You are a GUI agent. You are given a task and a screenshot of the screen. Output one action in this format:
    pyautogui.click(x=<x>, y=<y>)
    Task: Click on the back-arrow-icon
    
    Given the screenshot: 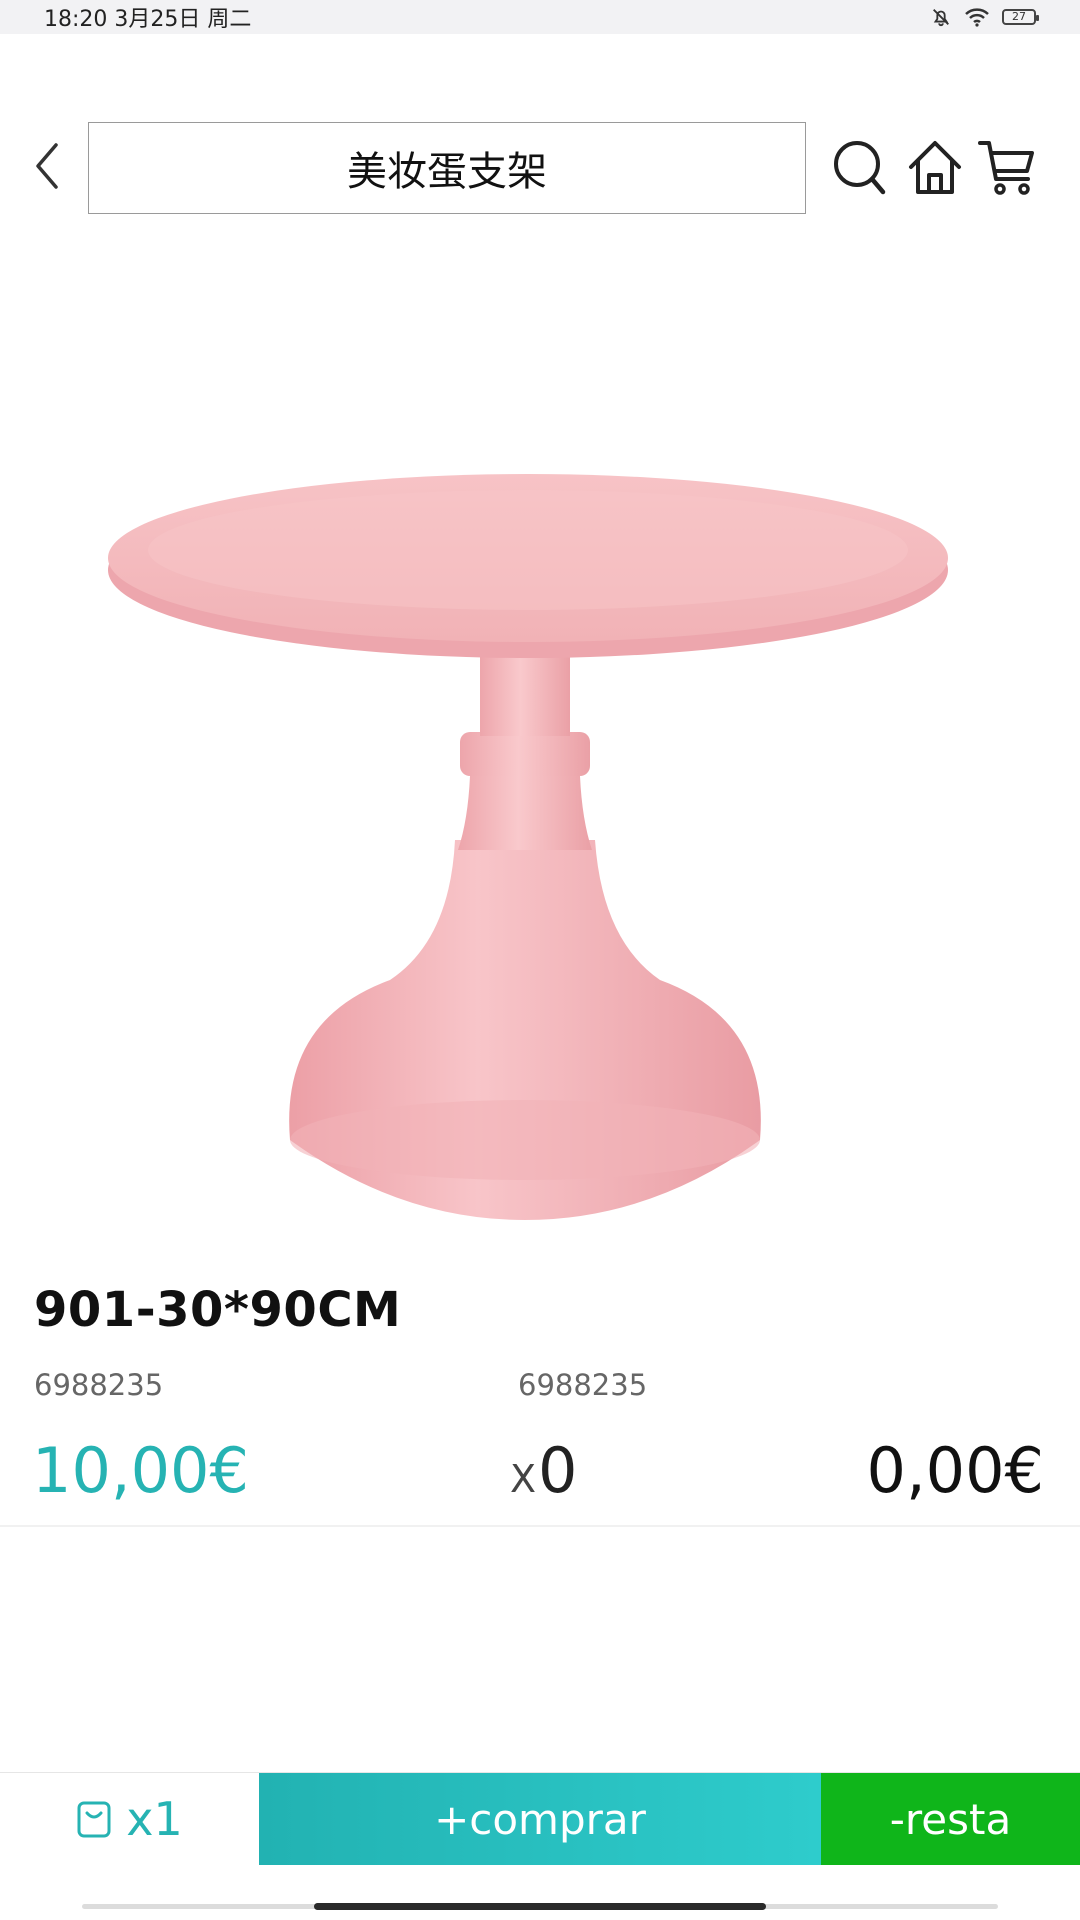 What is the action you would take?
    pyautogui.click(x=47, y=166)
    